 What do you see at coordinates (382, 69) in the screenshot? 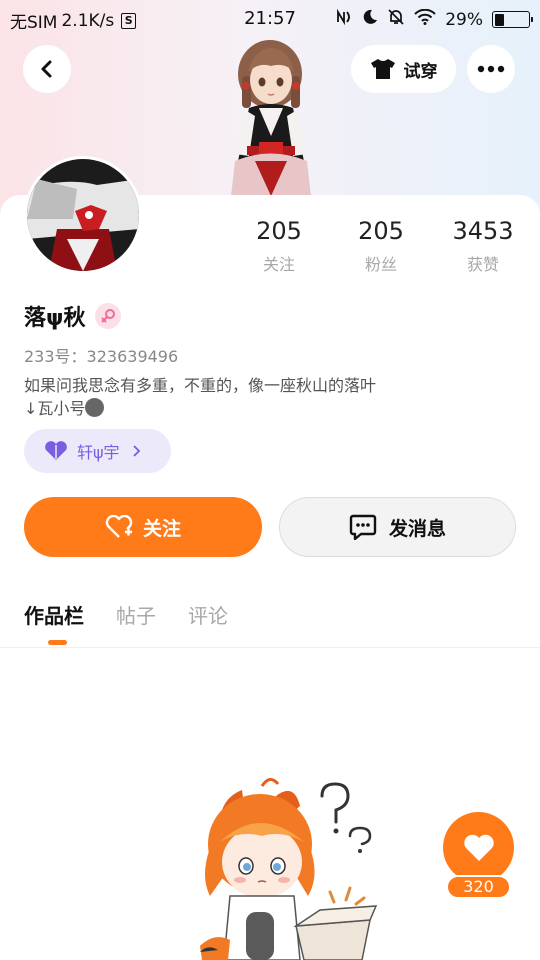
I see `tshirt-icon` at bounding box center [382, 69].